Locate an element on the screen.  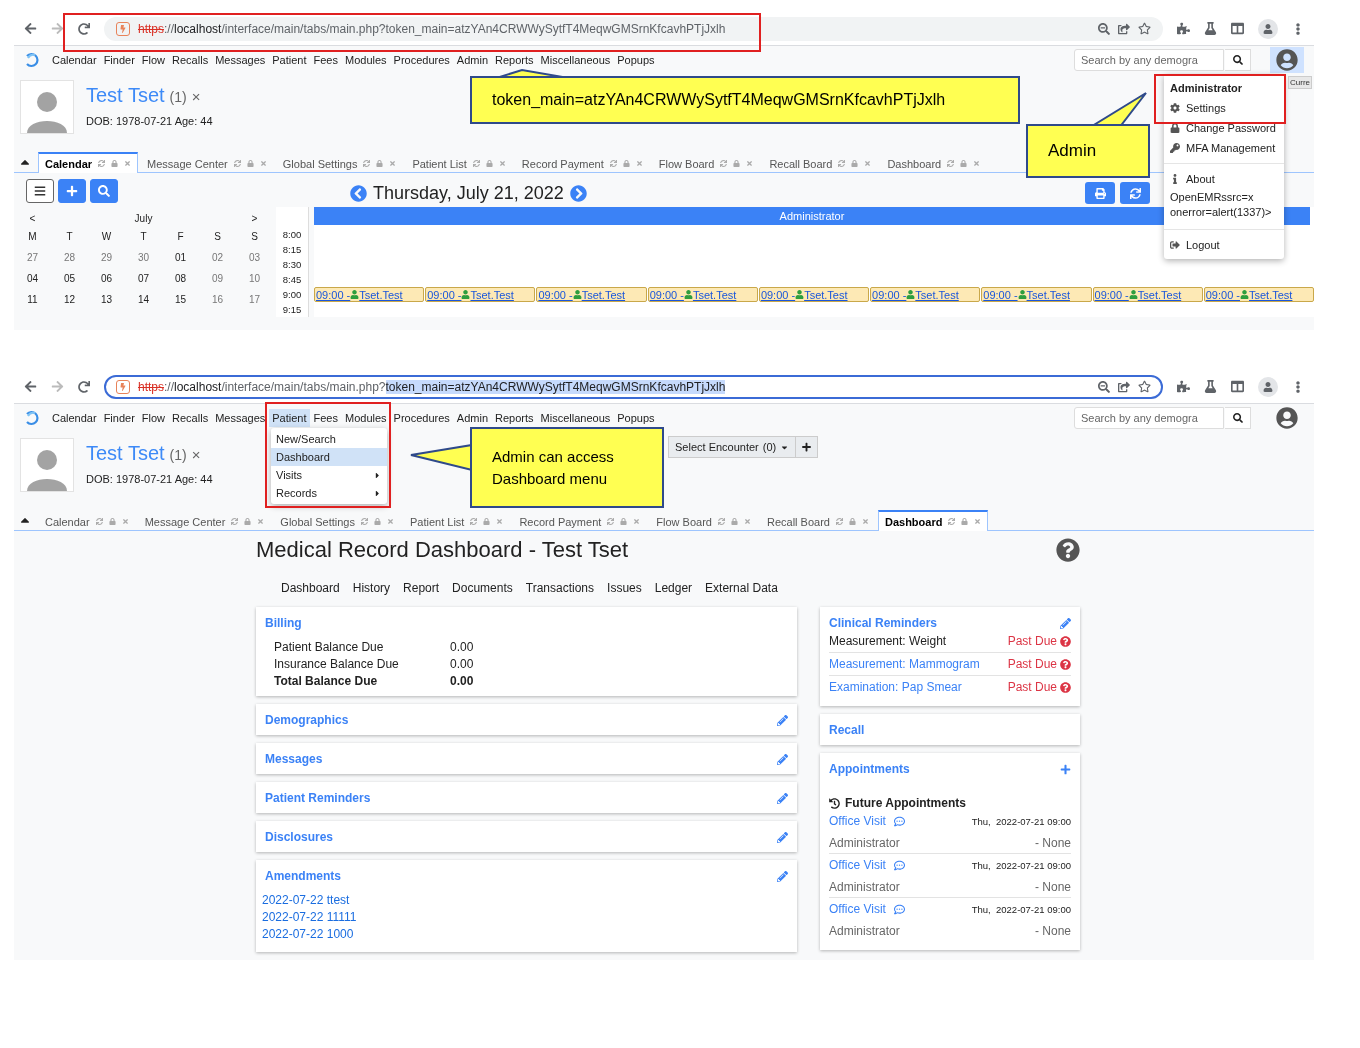
add-icon is located at coordinates (1065, 769).